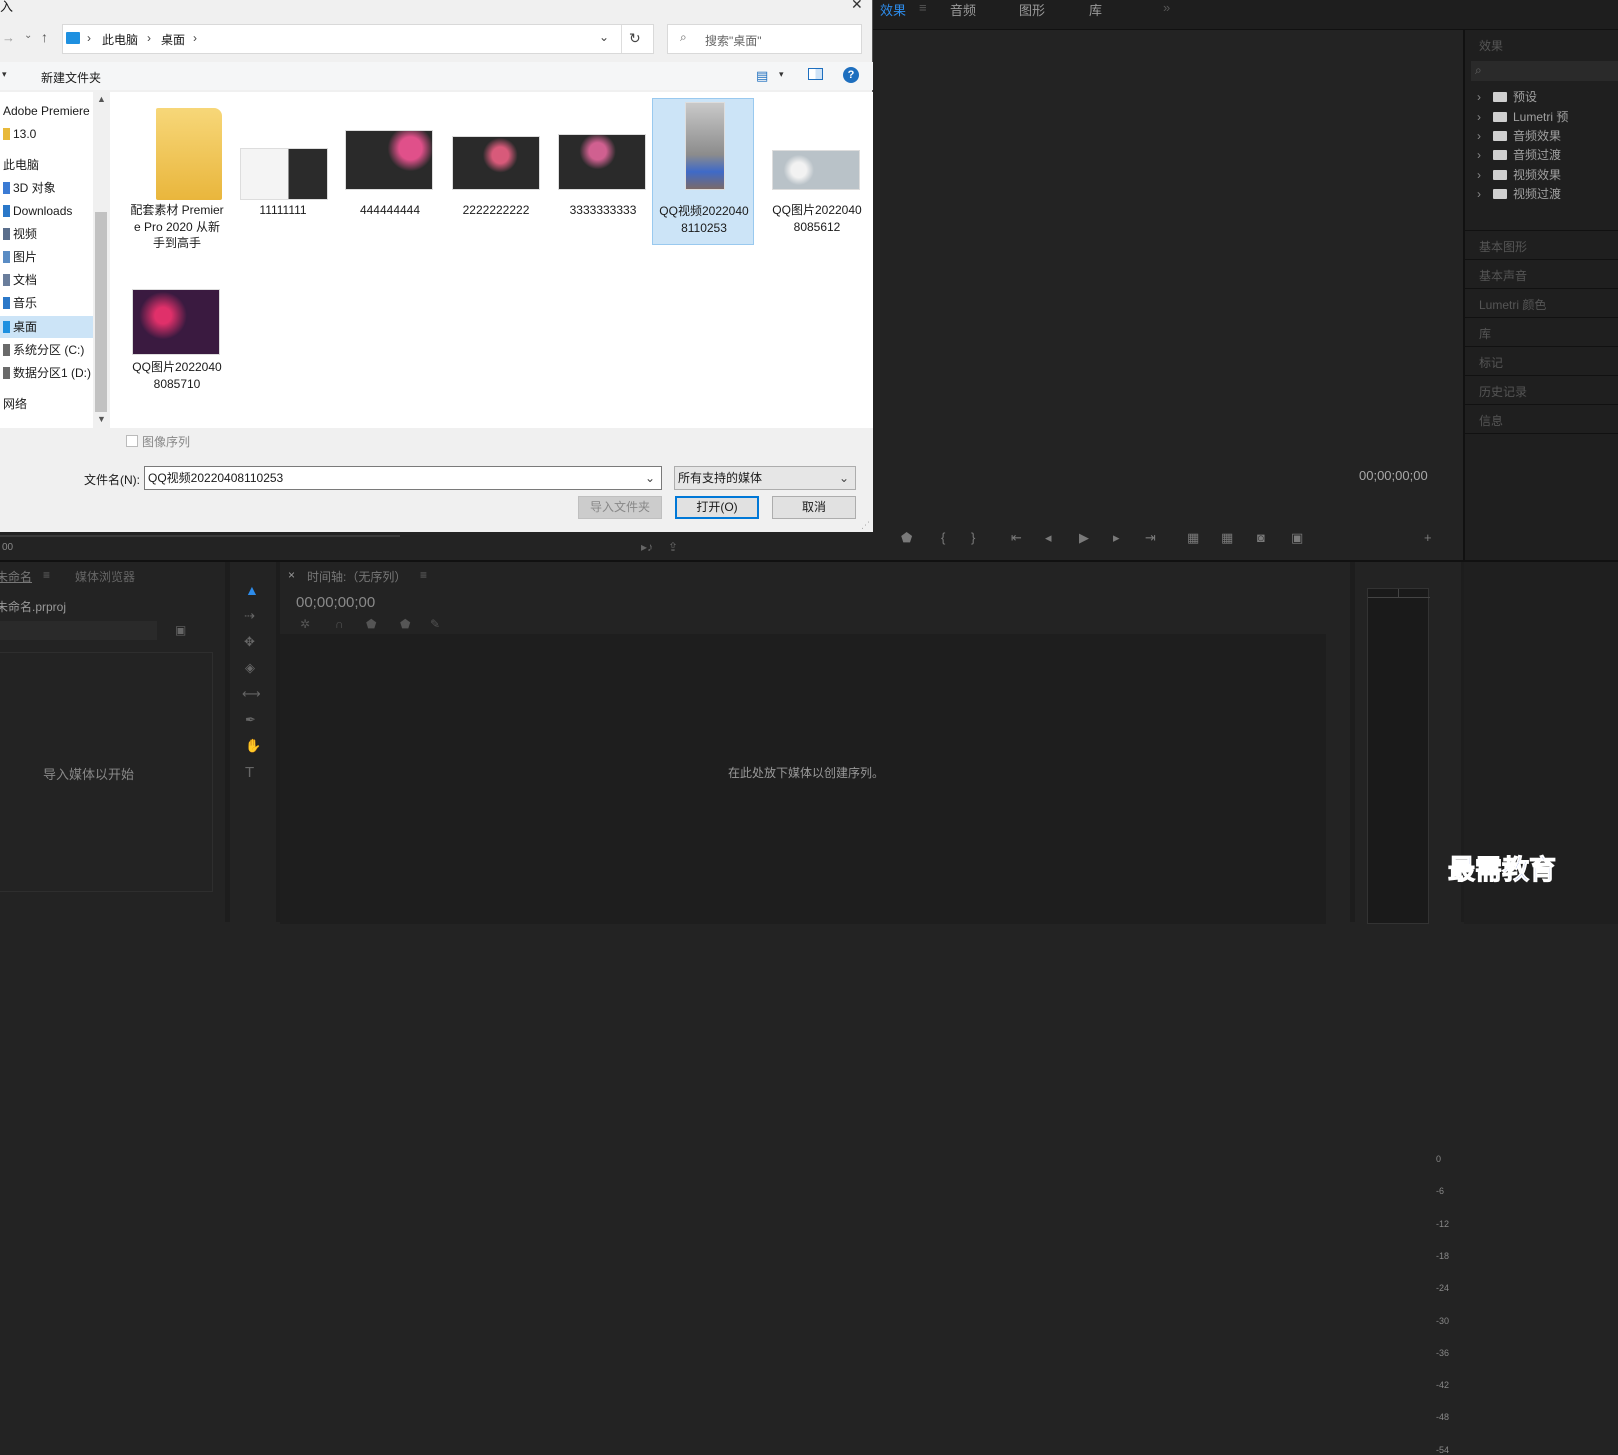 Image resolution: width=1618 pixels, height=1455 pixels. I want to click on play-icon: ▶, so click(1084, 538).